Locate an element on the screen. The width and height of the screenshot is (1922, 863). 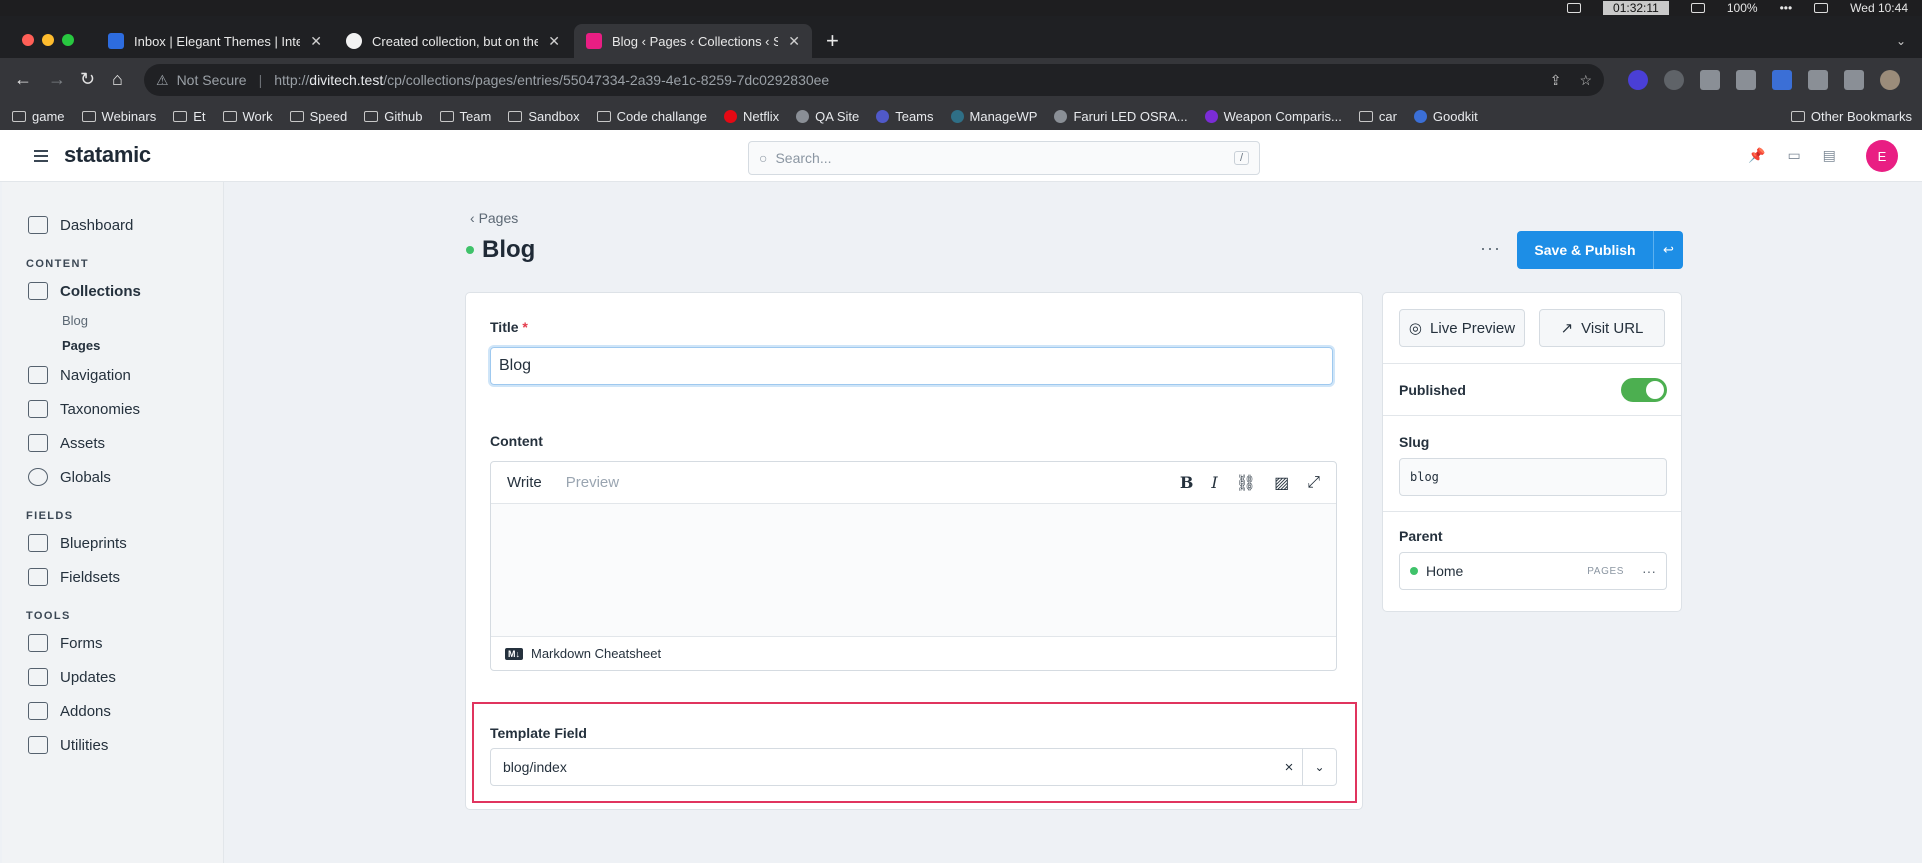
sidebar-item-fieldsets: Fieldsets is located at coordinates (112, 577).